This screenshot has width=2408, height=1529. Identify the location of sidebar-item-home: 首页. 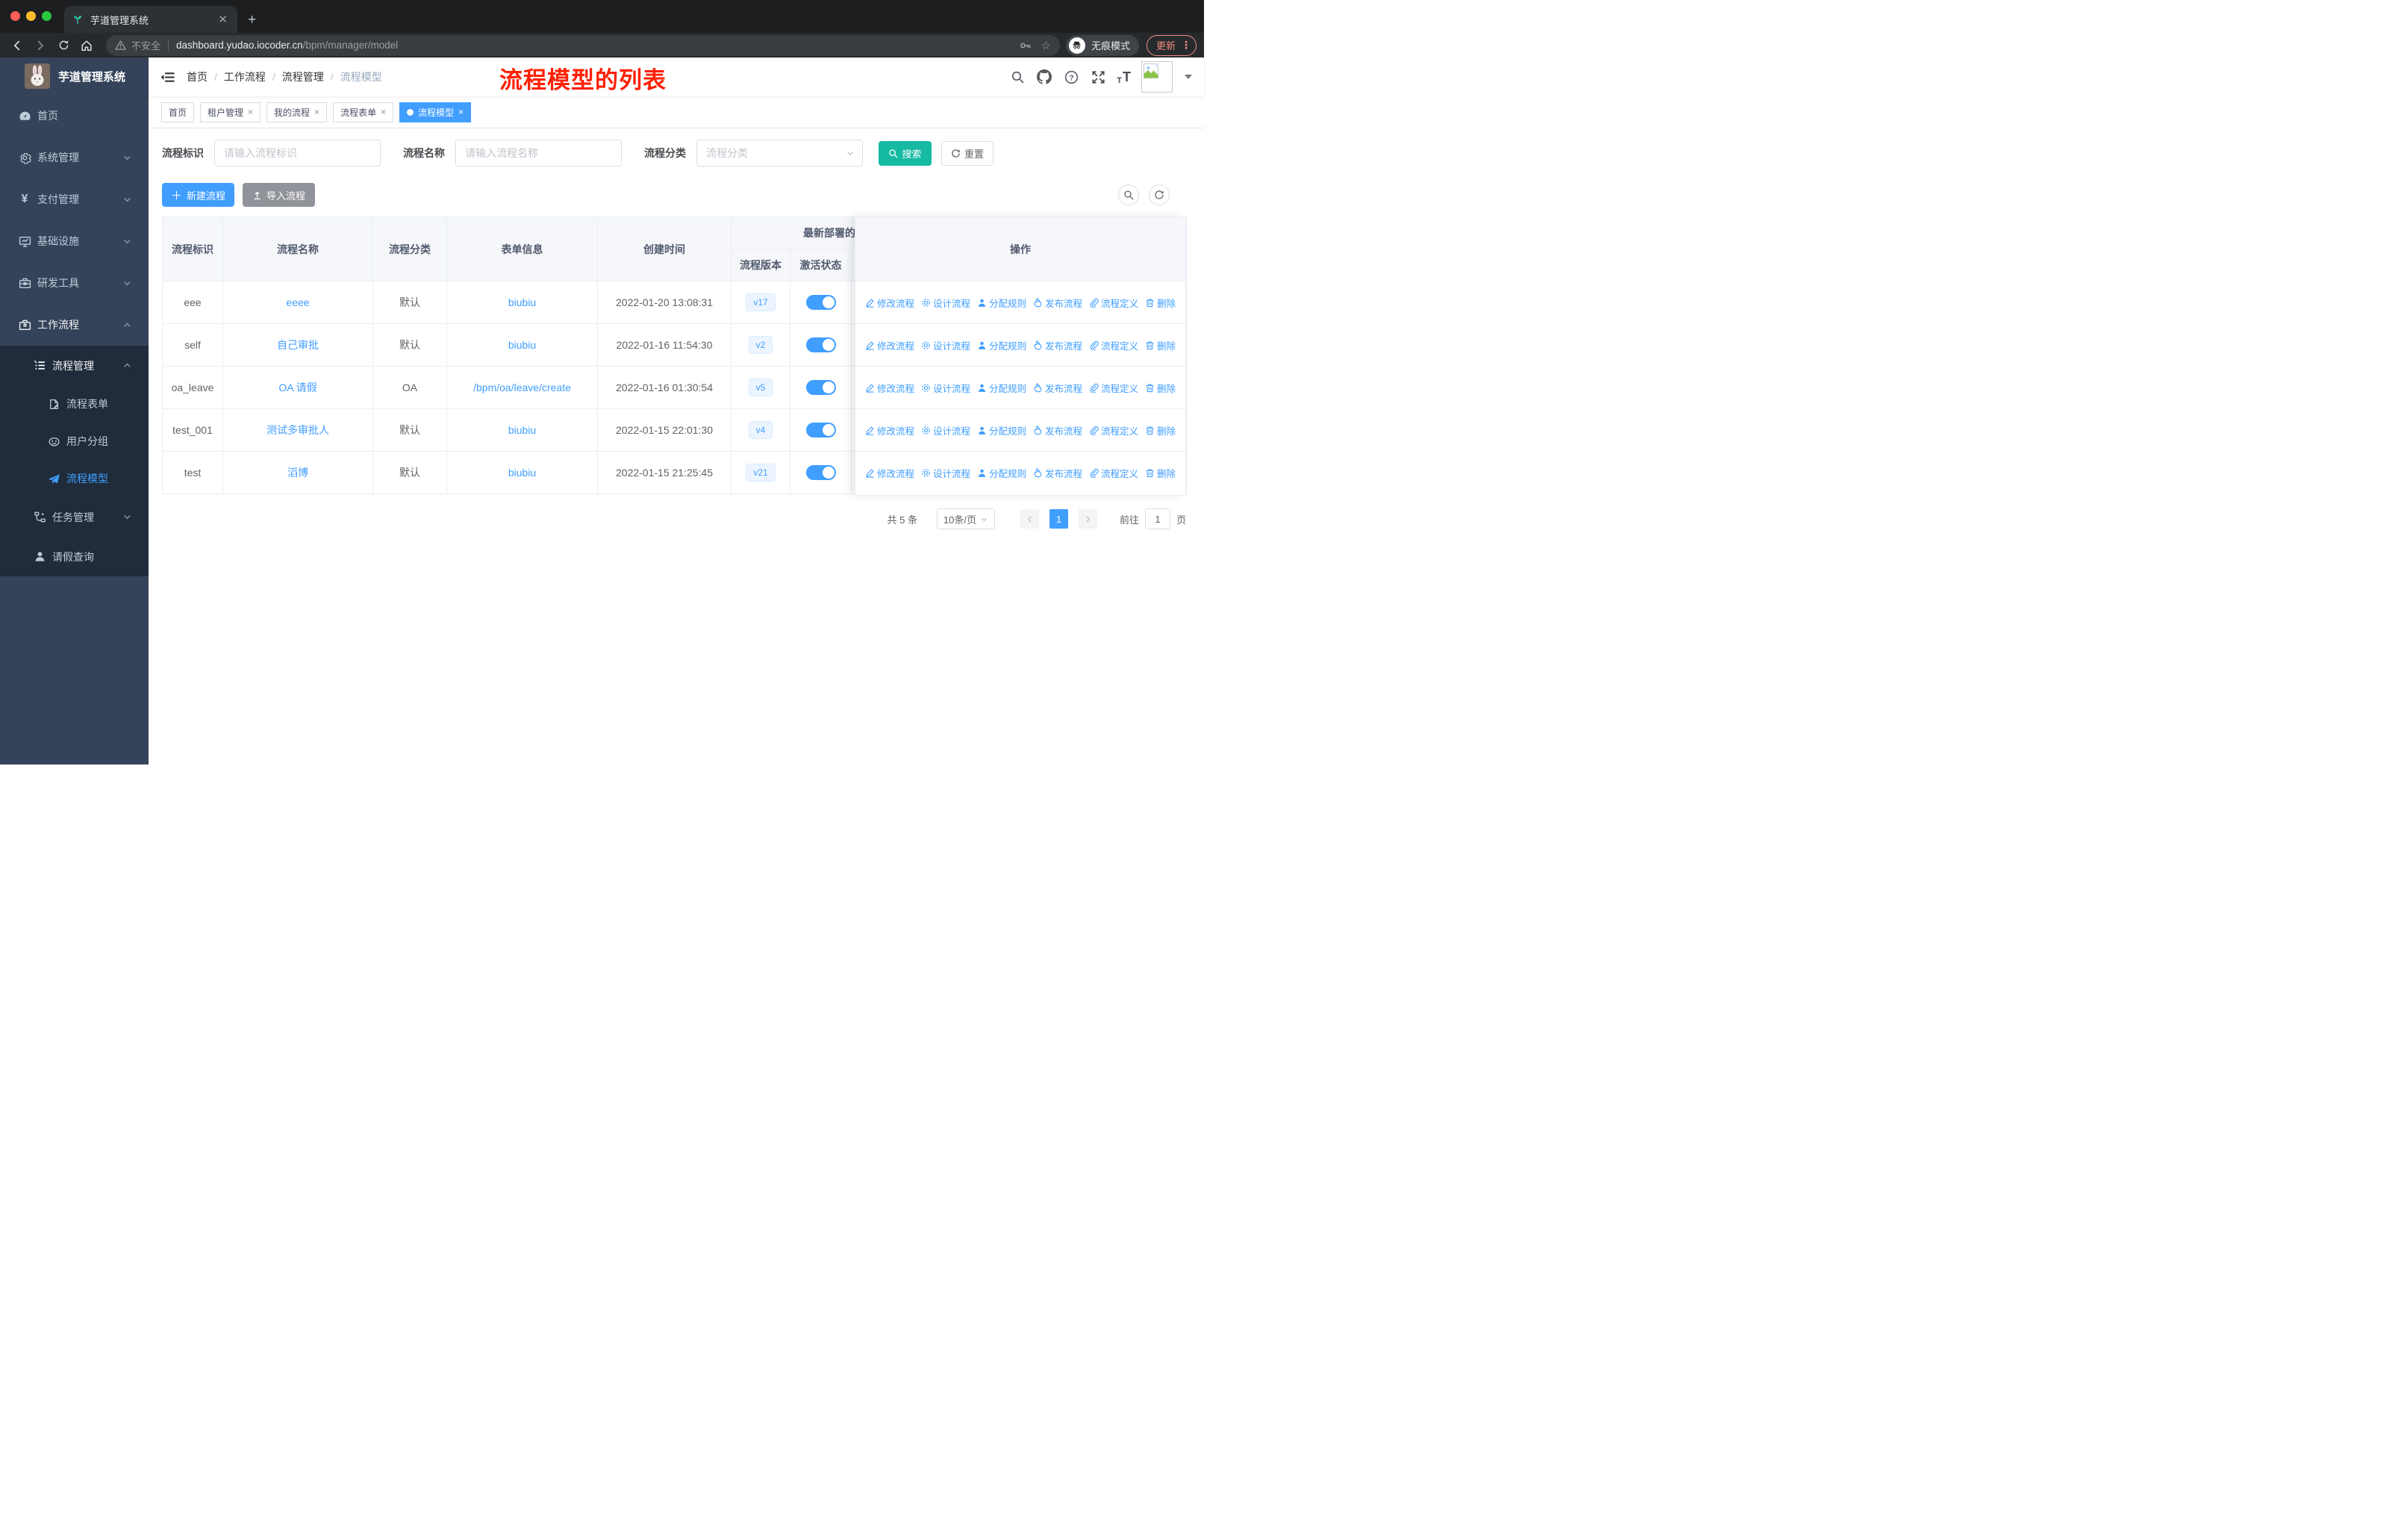
(74, 116).